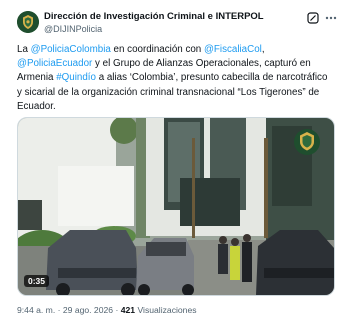 The height and width of the screenshot is (326, 350). I want to click on views-label: Visualizaciones, so click(167, 310).